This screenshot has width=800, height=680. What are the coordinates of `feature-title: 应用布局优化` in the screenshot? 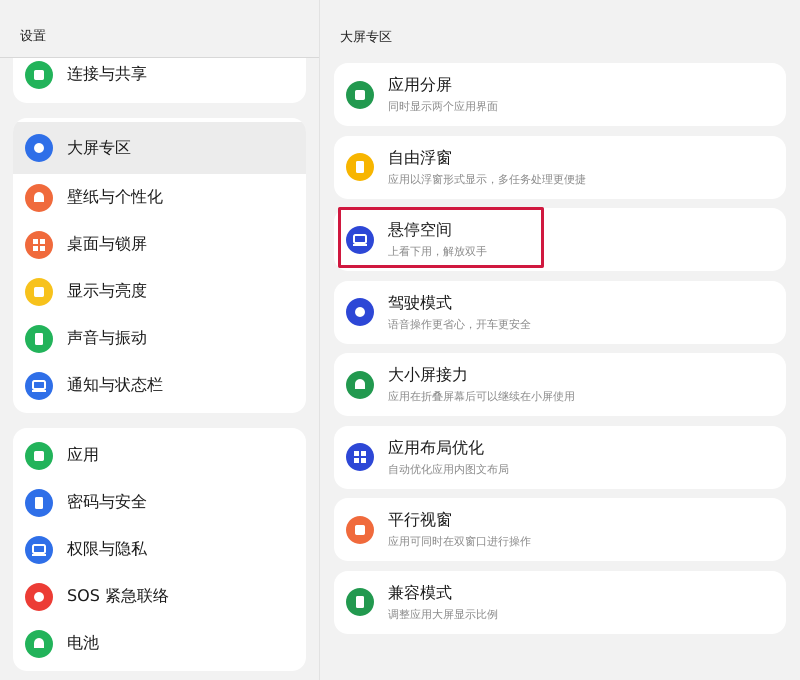 It's located at (436, 448).